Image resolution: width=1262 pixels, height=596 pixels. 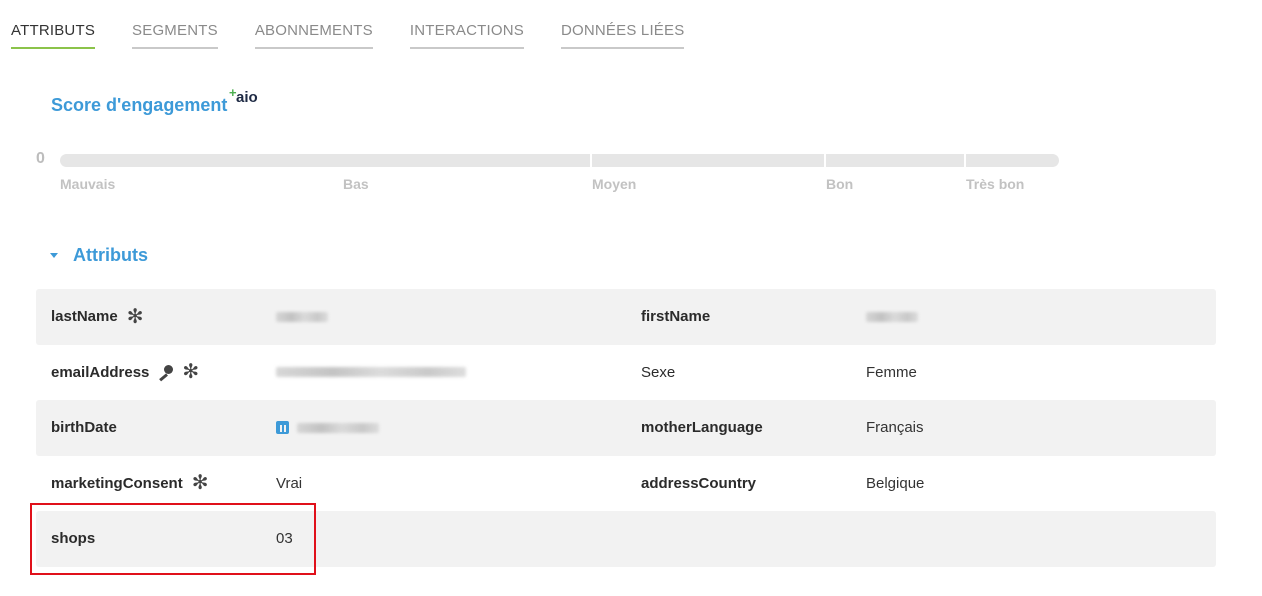 What do you see at coordinates (1012, 160) in the screenshot?
I see `gauge-segment-tres-bon` at bounding box center [1012, 160].